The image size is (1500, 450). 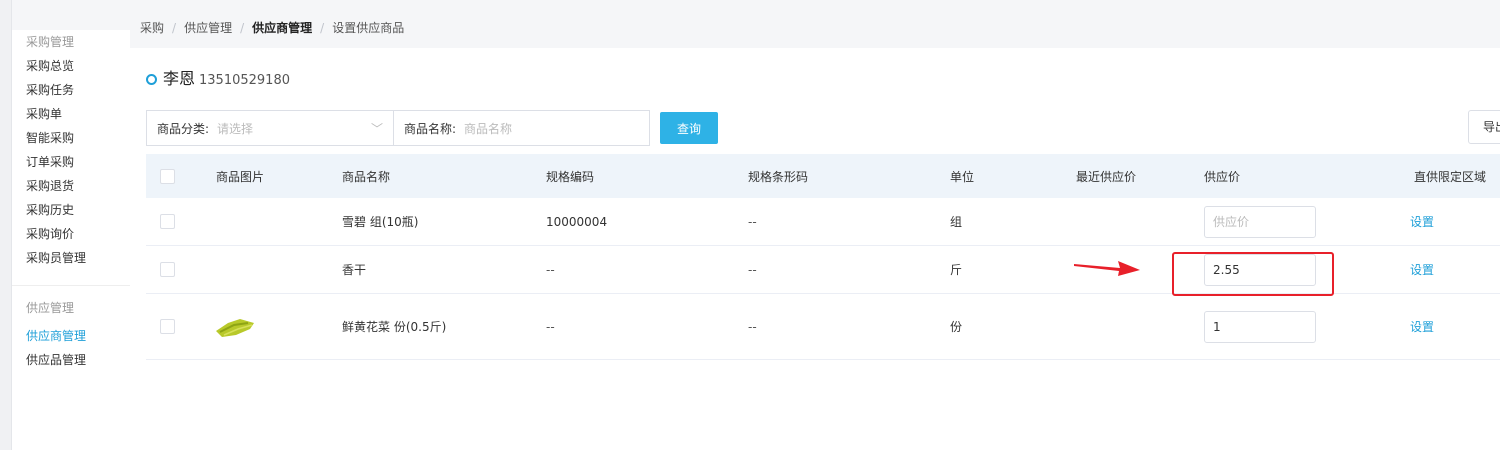 What do you see at coordinates (577, 221) in the screenshot?
I see `row-spec-code: 10000004` at bounding box center [577, 221].